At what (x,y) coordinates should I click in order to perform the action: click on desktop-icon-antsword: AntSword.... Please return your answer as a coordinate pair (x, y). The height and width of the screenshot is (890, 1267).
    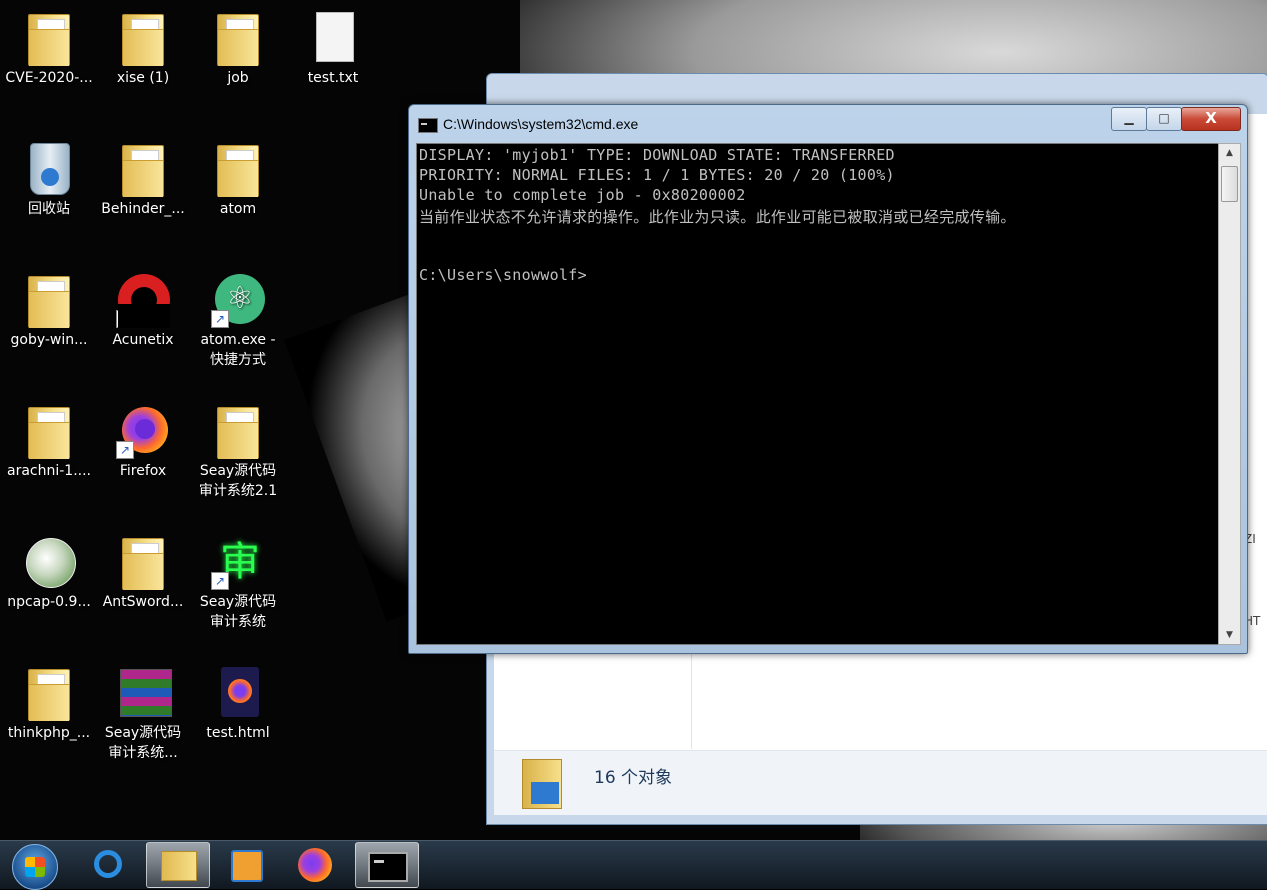
    Looking at the image, I should click on (143, 570).